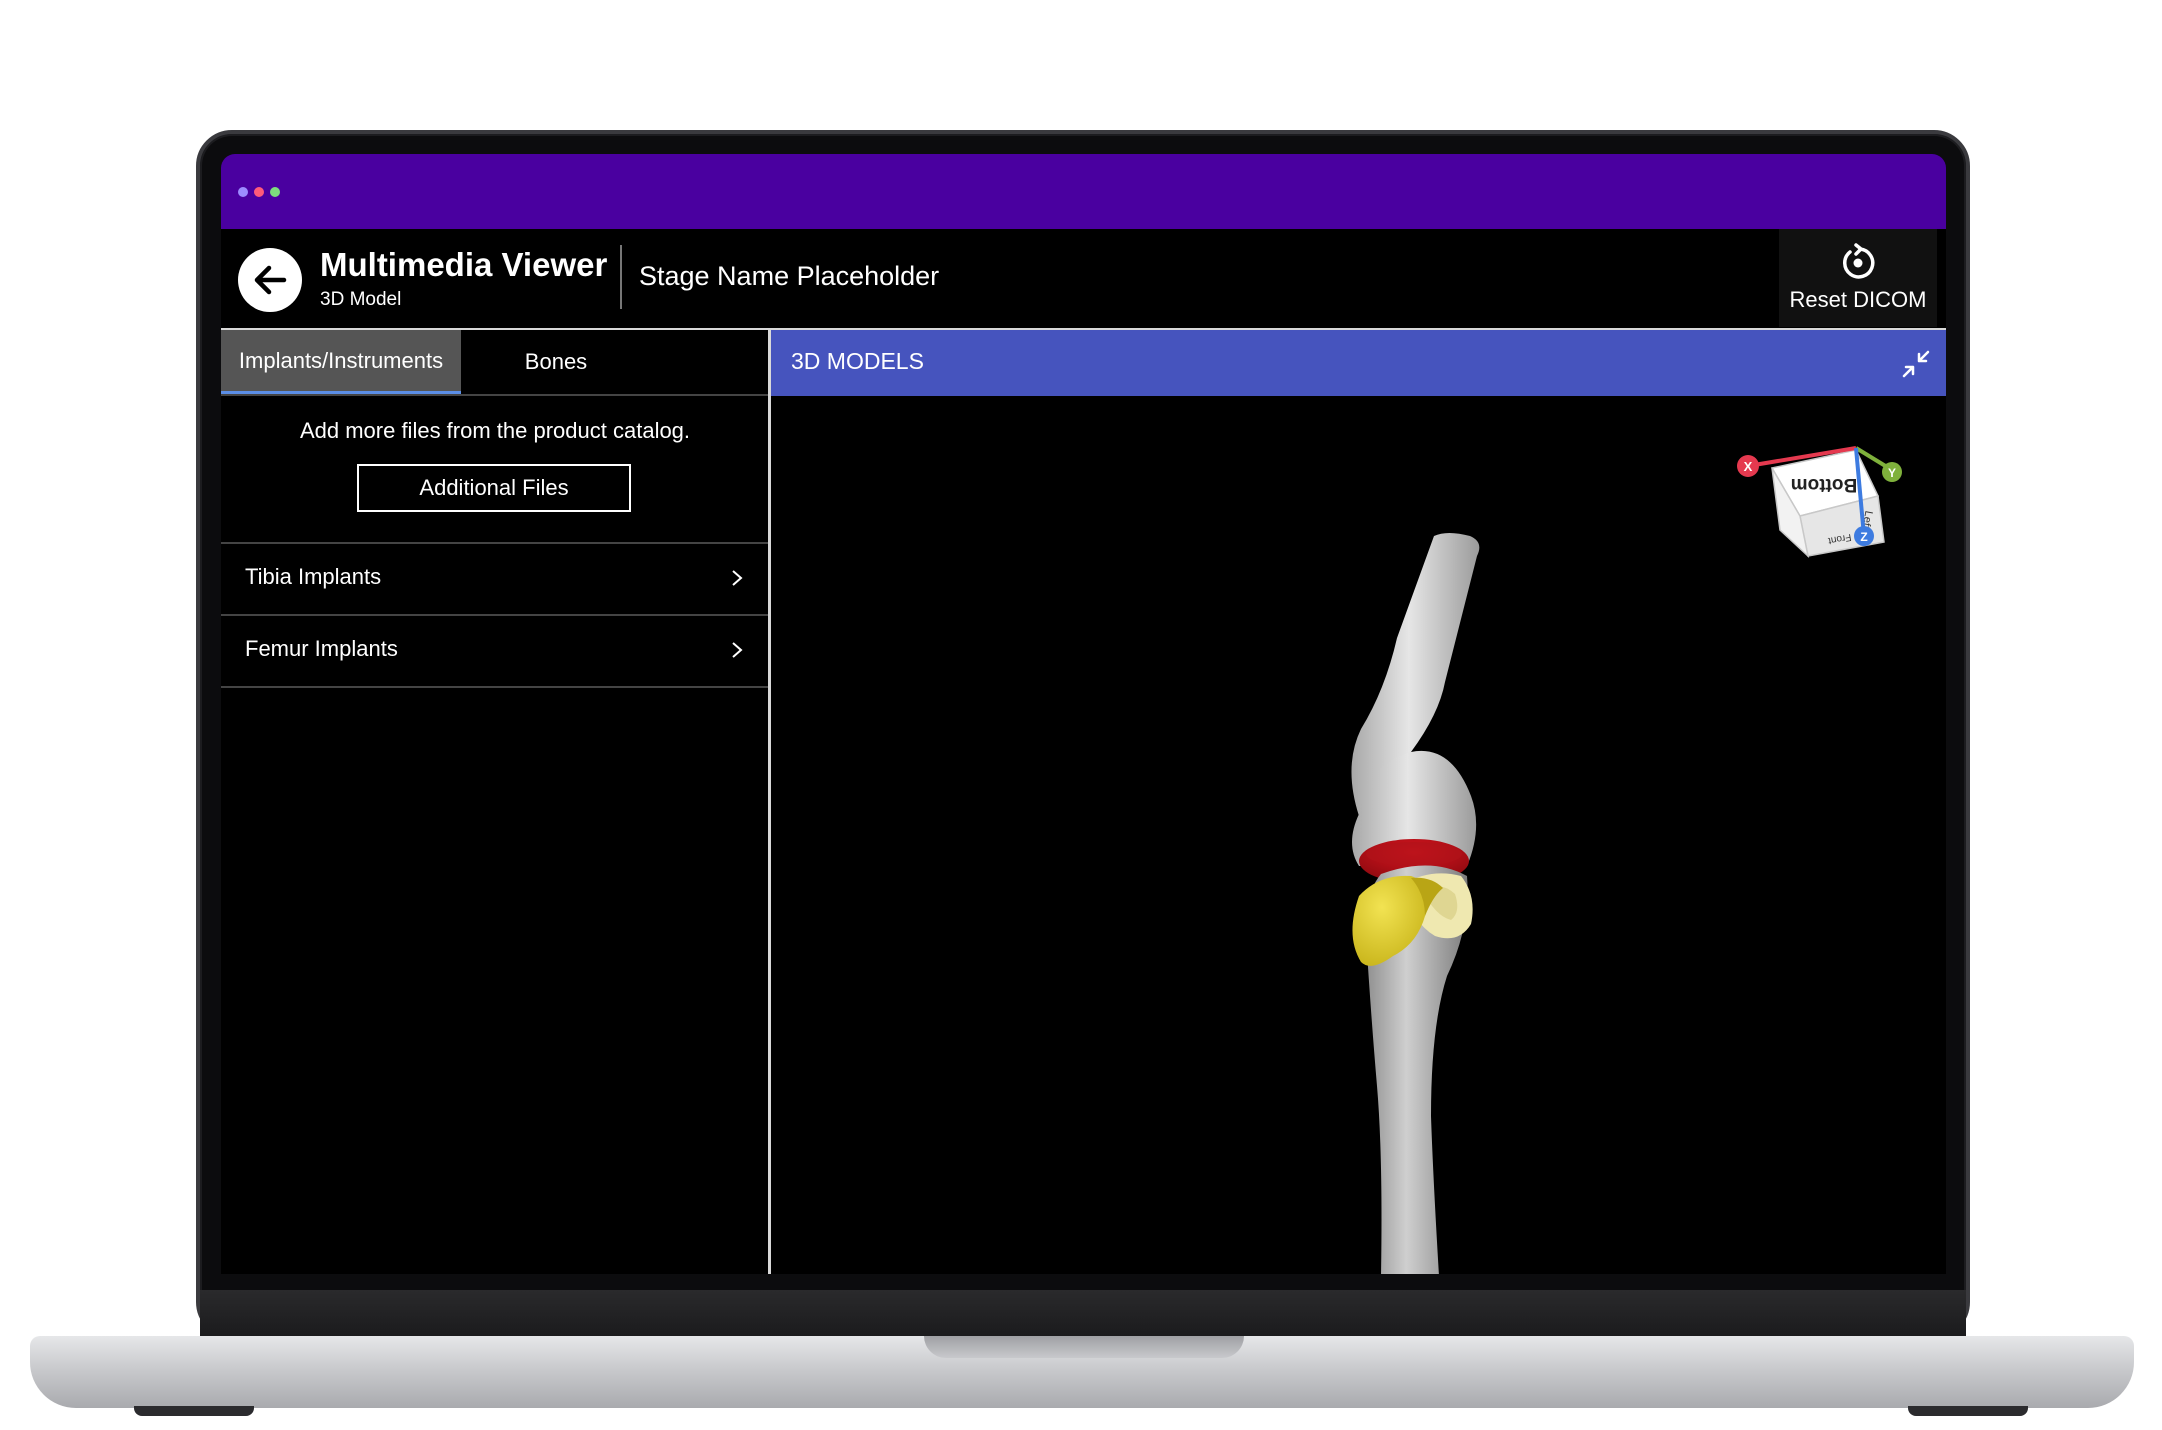 The image size is (2162, 1430). I want to click on tab-bar: Implants/Instruments Bones, so click(495, 363).